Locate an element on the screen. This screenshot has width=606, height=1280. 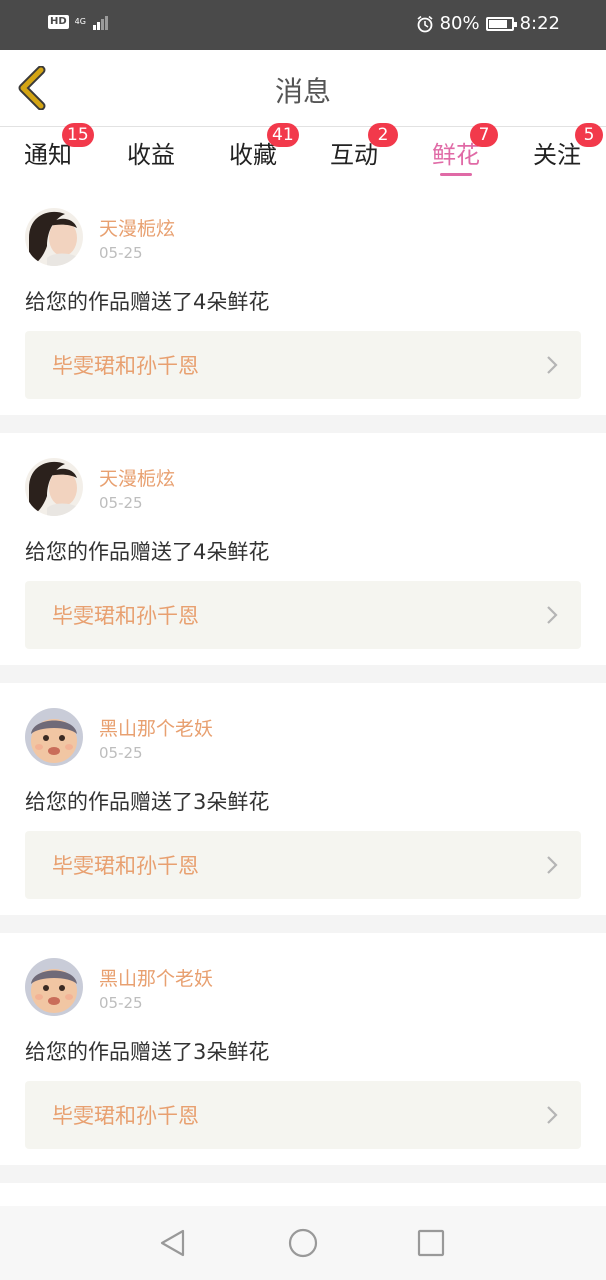
app-header: 消息 is located at coordinates (303, 88).